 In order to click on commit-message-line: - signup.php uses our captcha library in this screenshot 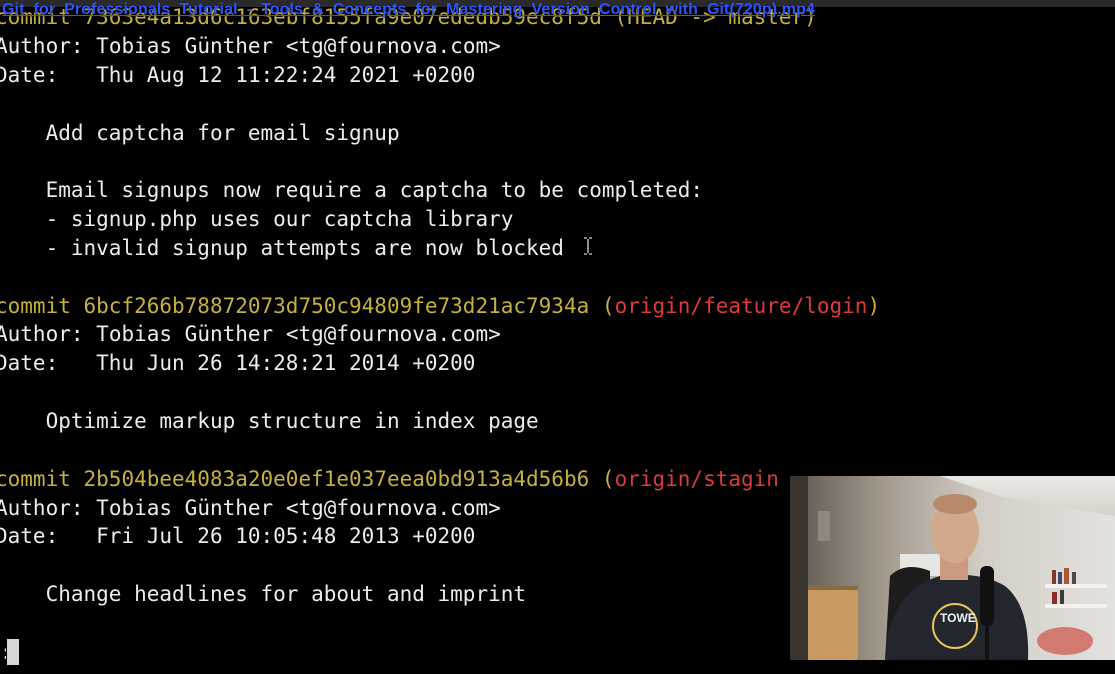, I will do `click(257, 219)`.